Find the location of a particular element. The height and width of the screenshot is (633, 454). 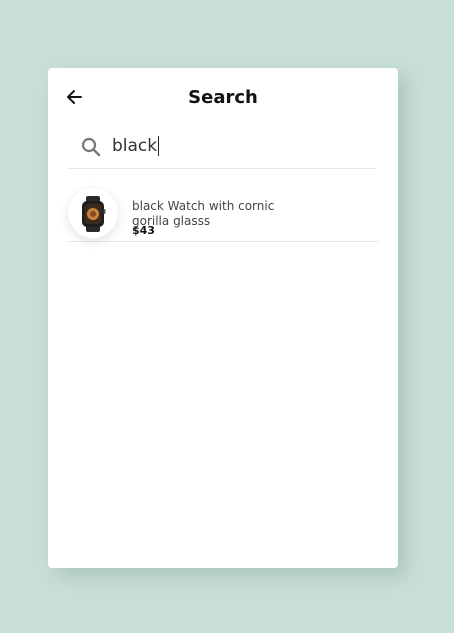

text-caret is located at coordinates (158, 146).